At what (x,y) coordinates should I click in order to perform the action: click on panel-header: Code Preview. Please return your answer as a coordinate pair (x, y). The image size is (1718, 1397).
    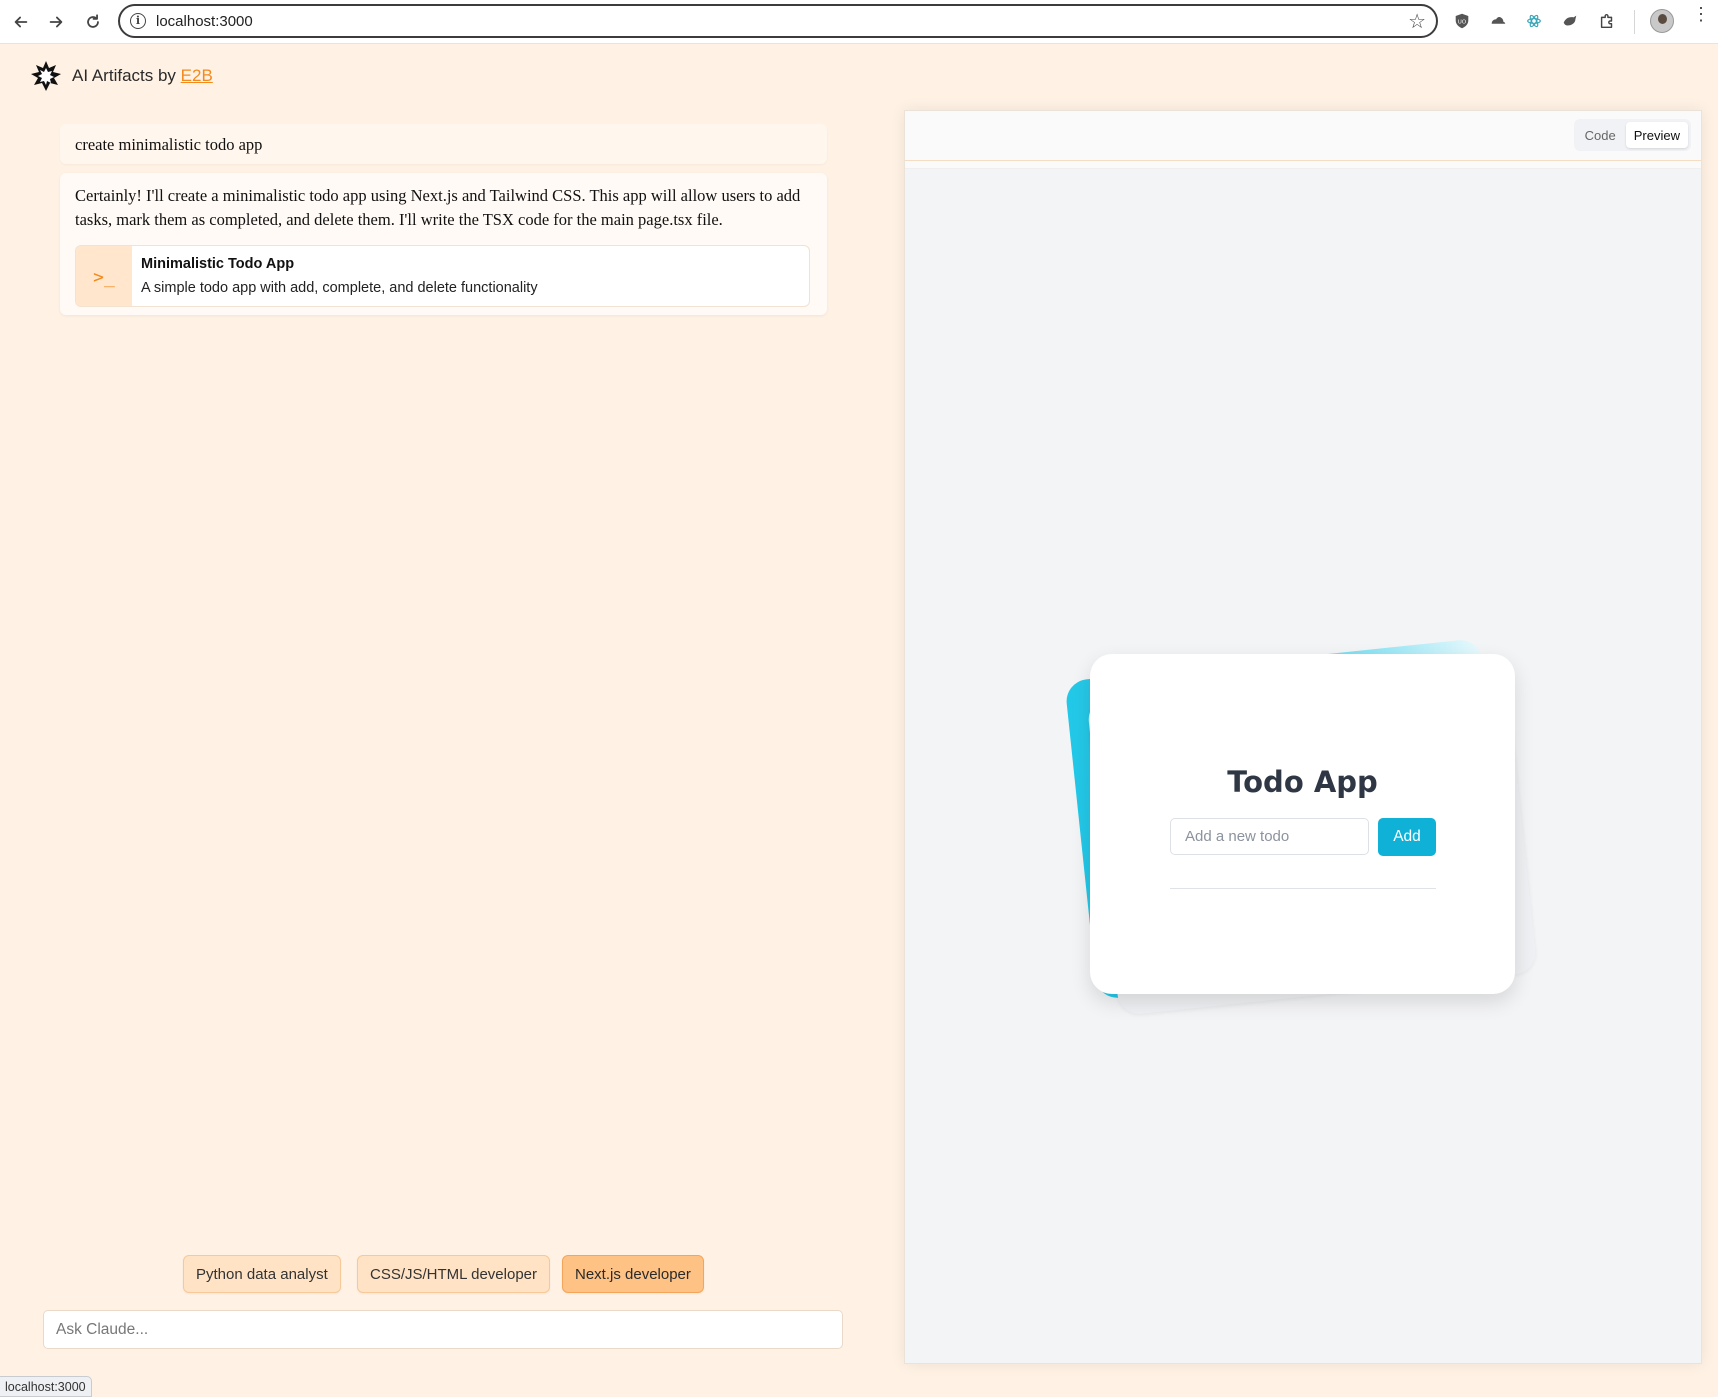
    Looking at the image, I should click on (1303, 136).